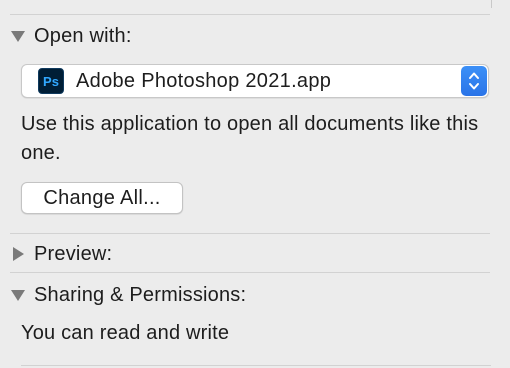 The height and width of the screenshot is (368, 510). I want to click on divider-after-open-with, so click(250, 233).